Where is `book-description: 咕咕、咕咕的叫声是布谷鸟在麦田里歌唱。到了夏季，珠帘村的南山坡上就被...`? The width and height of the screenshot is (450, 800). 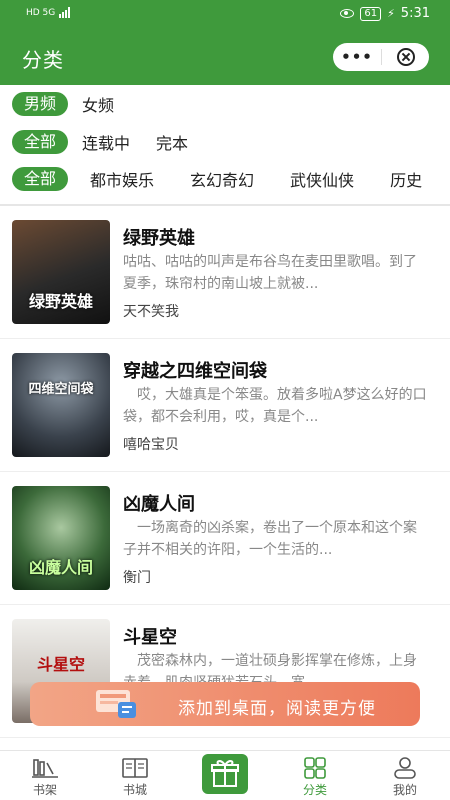
book-description: 咕咕、咕咕的叫声是布谷鸟在麦田里歌唱。到了夏季，珠帘村的南山坡上就被... is located at coordinates (270, 273).